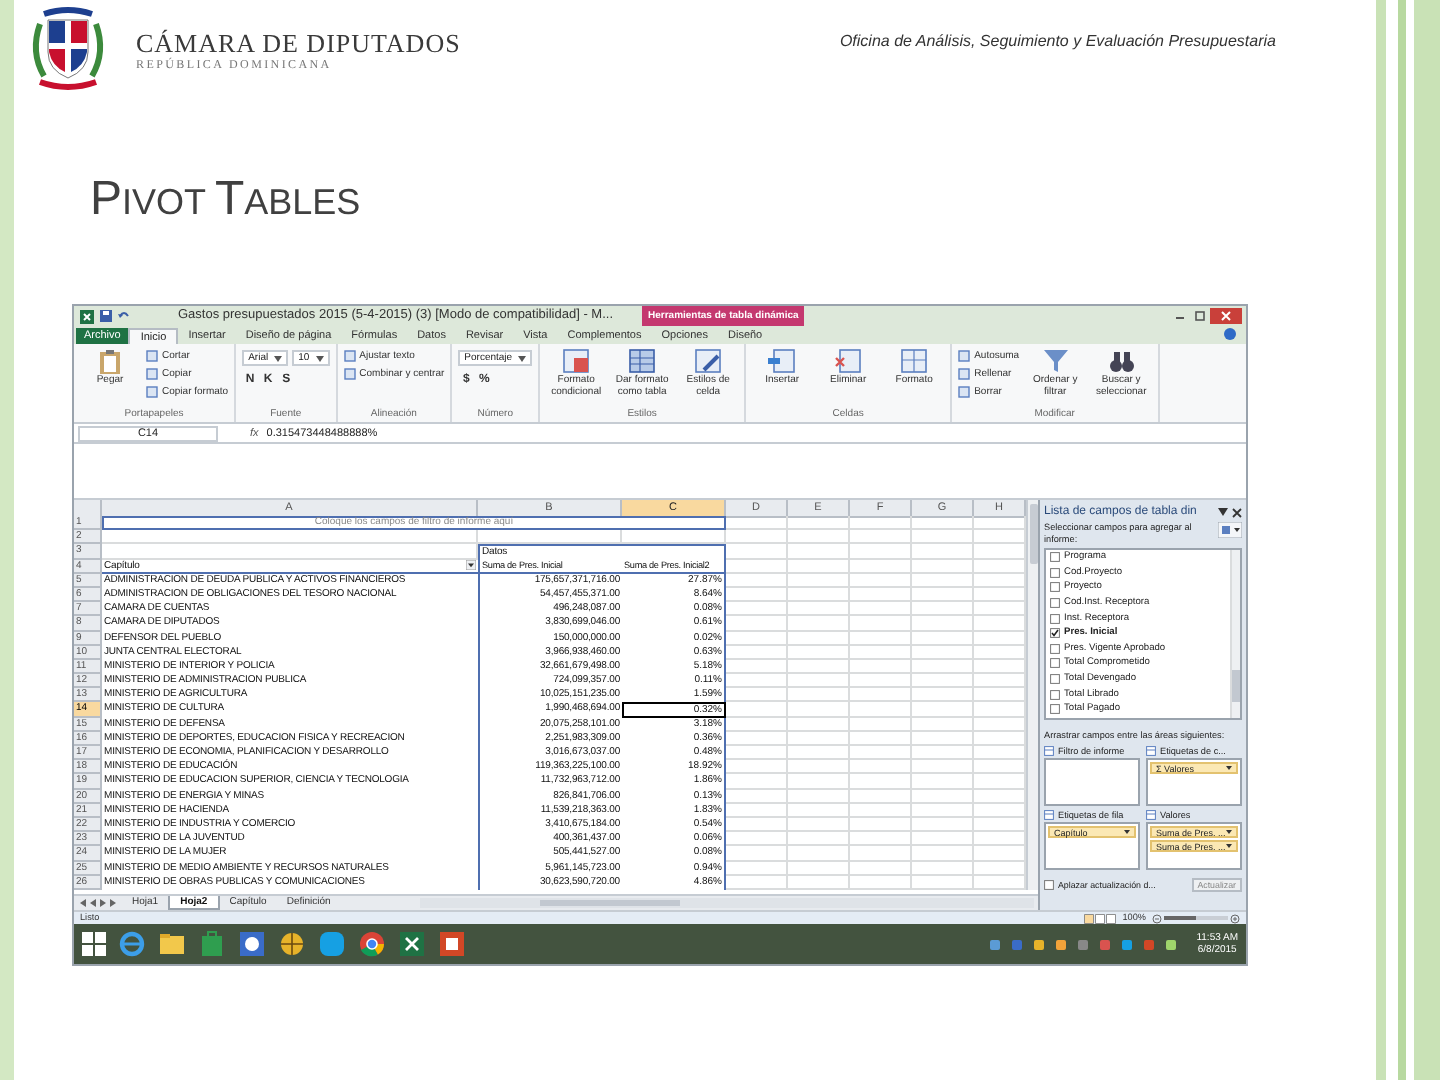  I want to click on windows-logo-icon, so click(94, 944).